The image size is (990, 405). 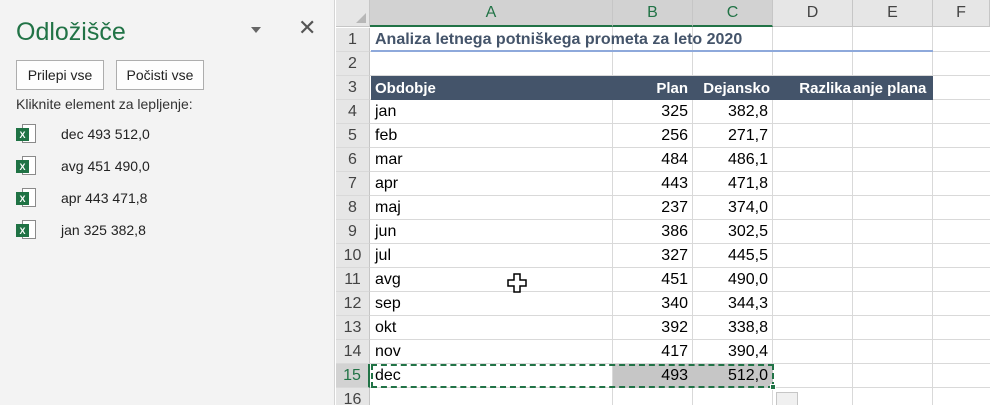 I want to click on pane-close-icon: ✕, so click(x=307, y=28).